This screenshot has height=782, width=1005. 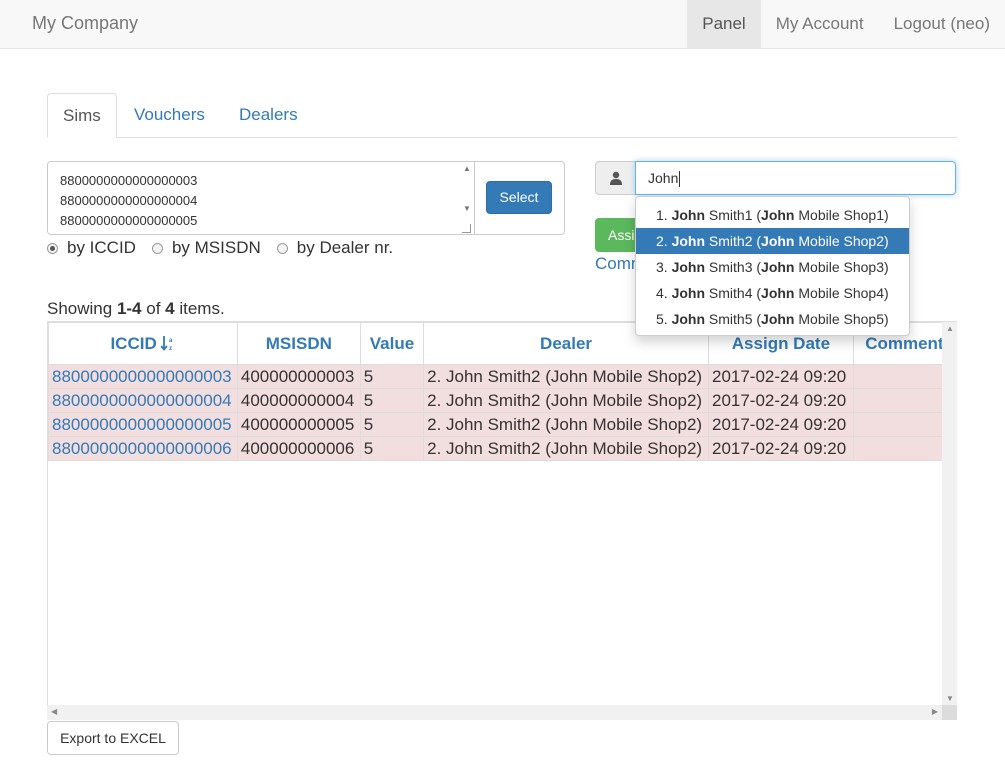 I want to click on tab-dealers: Dealers, so click(x=268, y=115).